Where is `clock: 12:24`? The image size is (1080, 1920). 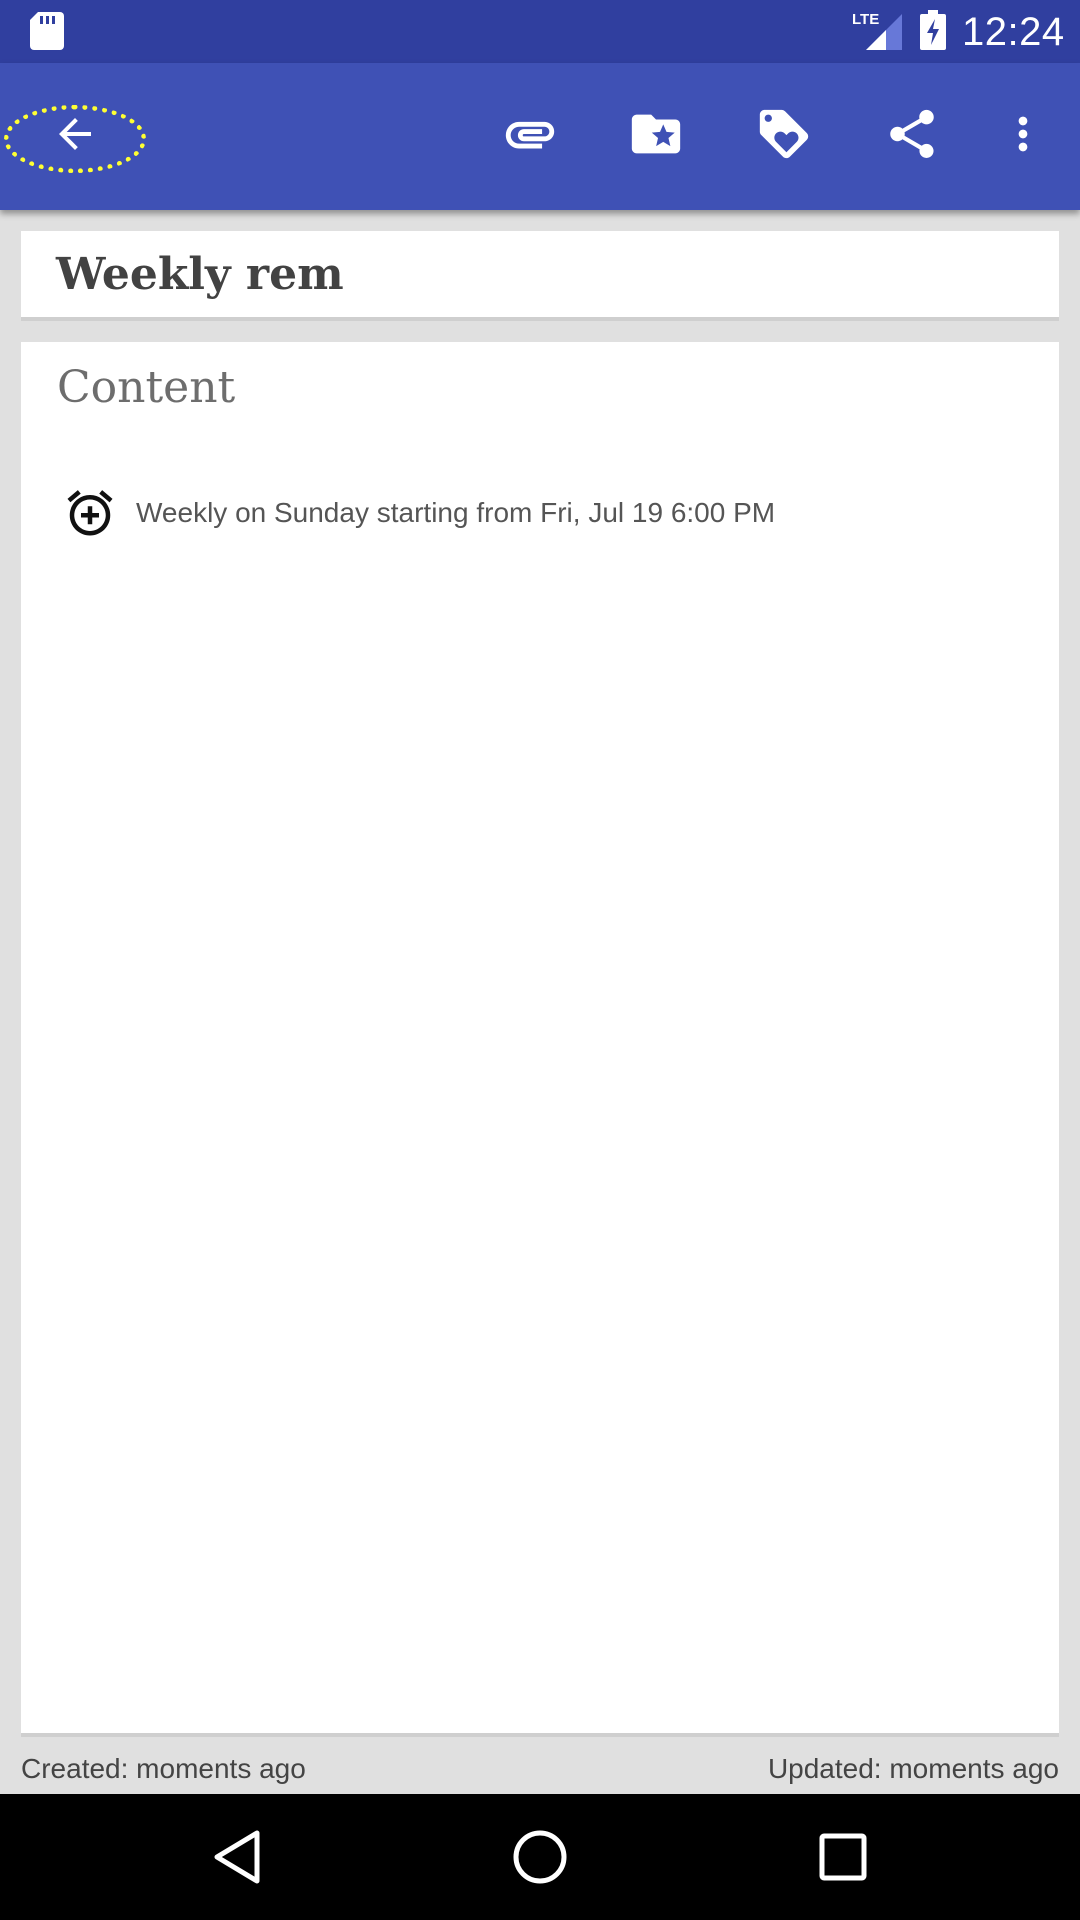
clock: 12:24 is located at coordinates (1013, 32).